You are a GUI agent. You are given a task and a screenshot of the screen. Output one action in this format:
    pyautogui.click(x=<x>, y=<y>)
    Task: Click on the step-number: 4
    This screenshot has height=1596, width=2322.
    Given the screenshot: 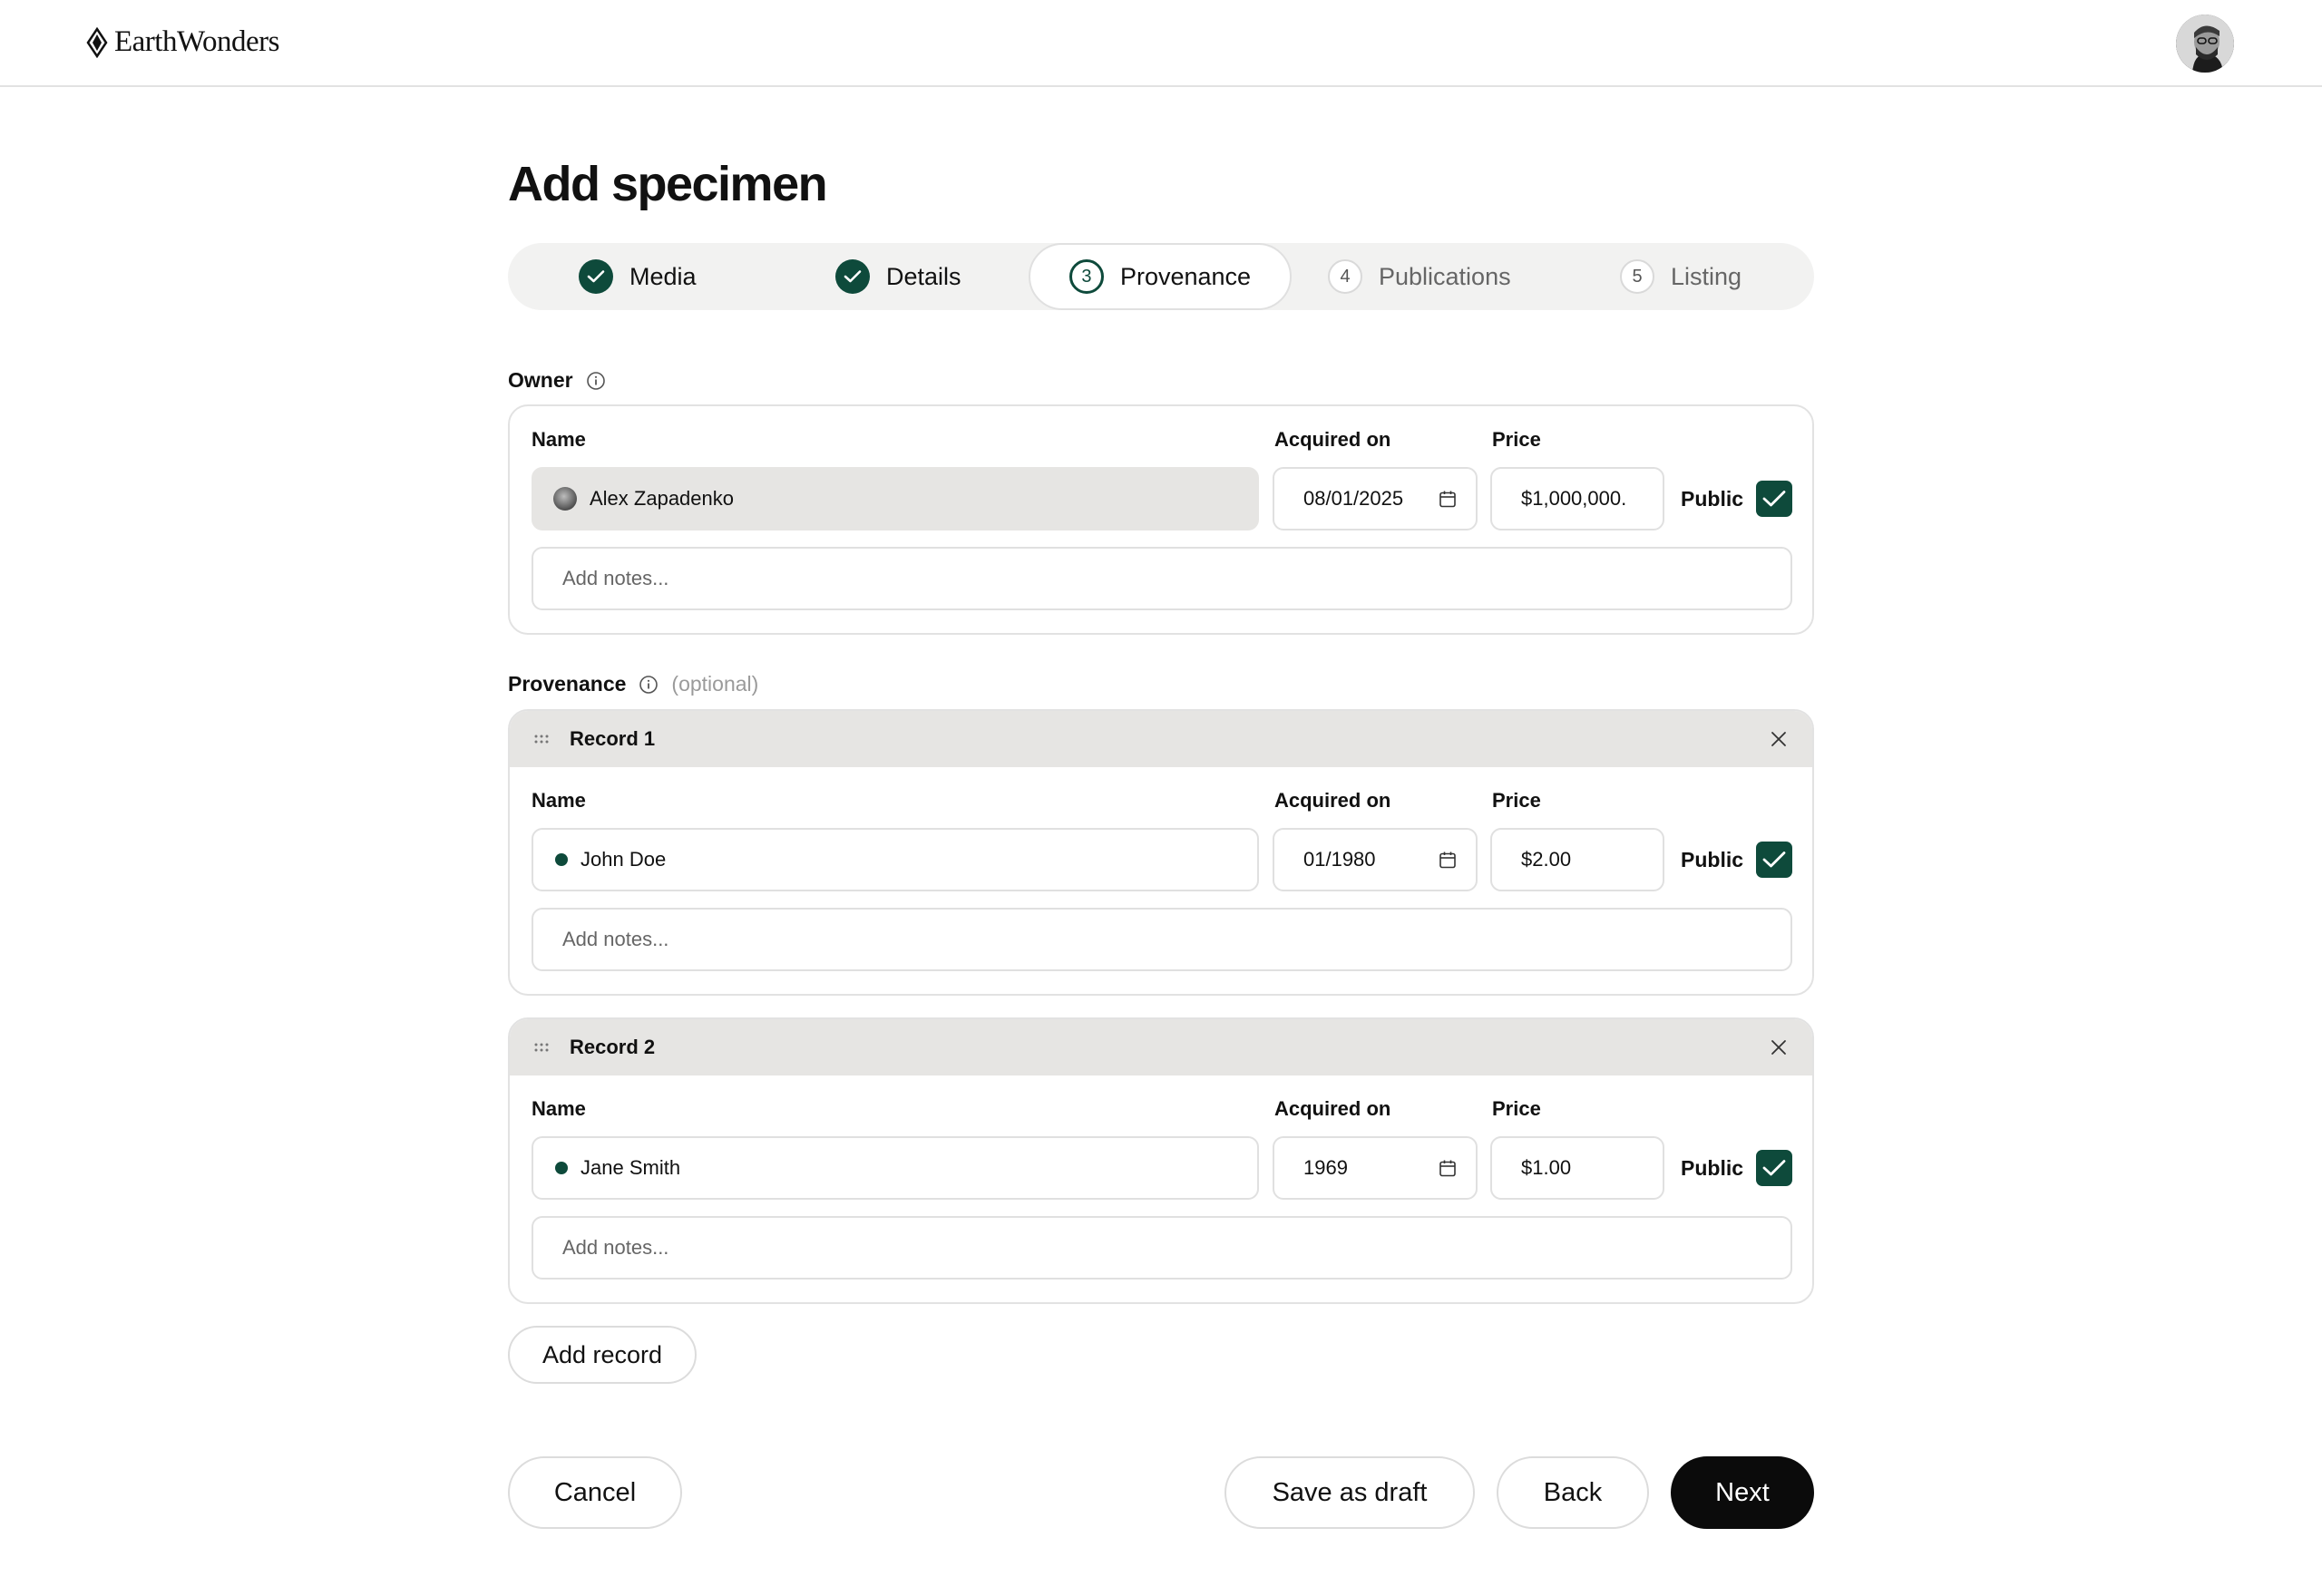 What is the action you would take?
    pyautogui.click(x=1345, y=276)
    